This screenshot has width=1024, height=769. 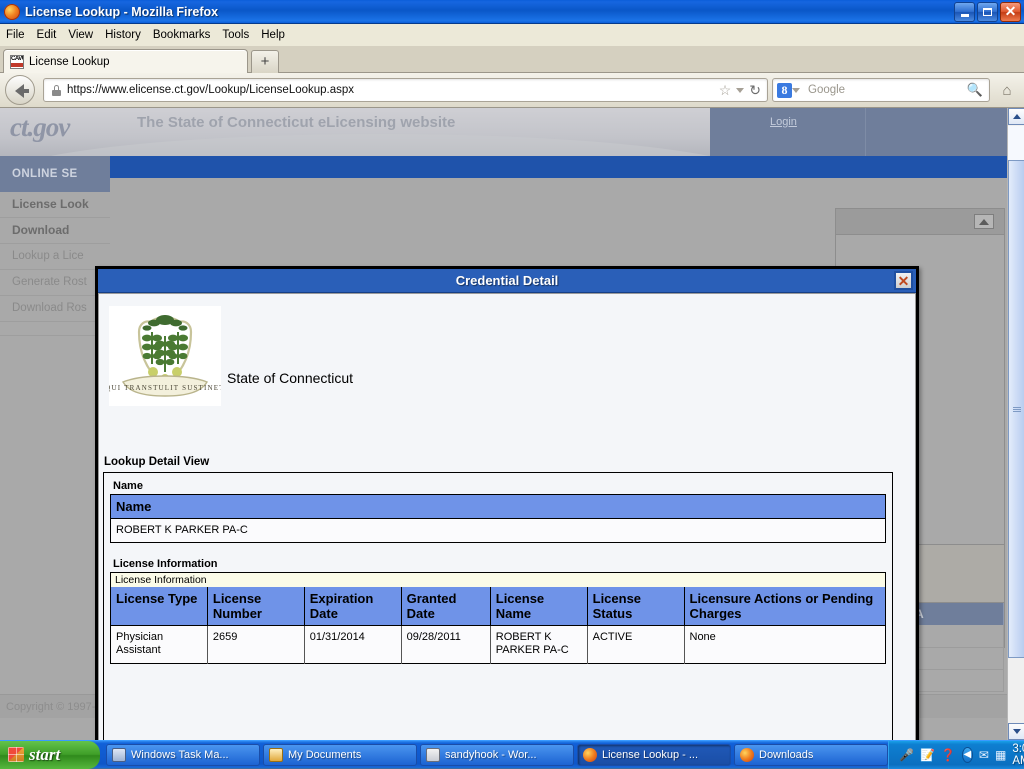 I want to click on reload-icon: ↻, so click(x=755, y=90).